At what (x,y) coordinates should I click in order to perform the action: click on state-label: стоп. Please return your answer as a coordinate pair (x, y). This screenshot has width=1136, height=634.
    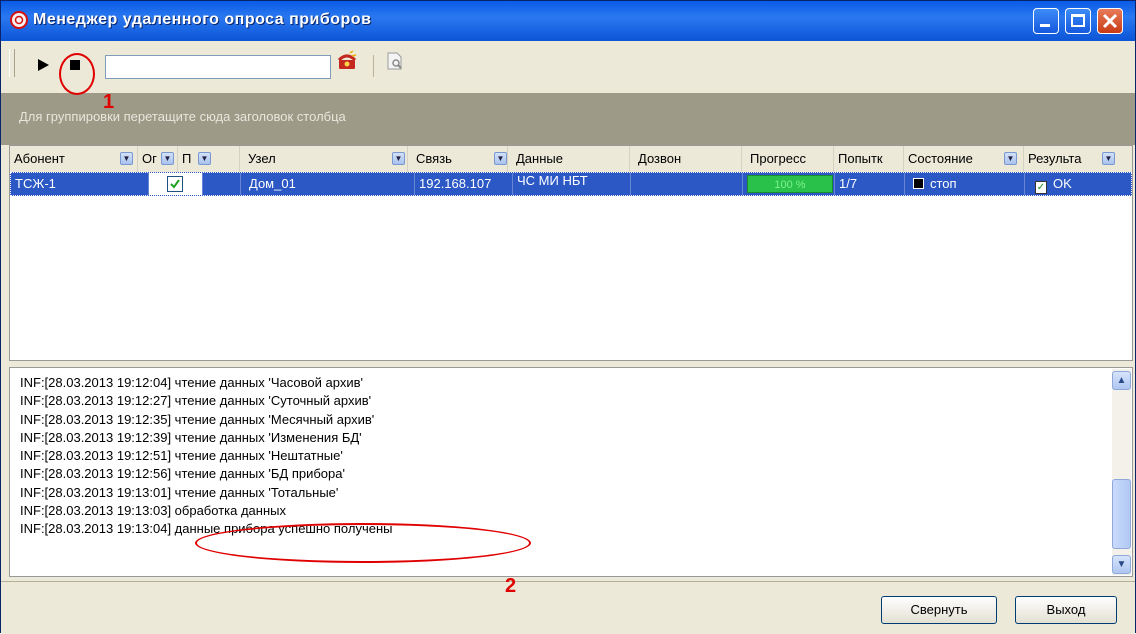
    Looking at the image, I should click on (943, 183).